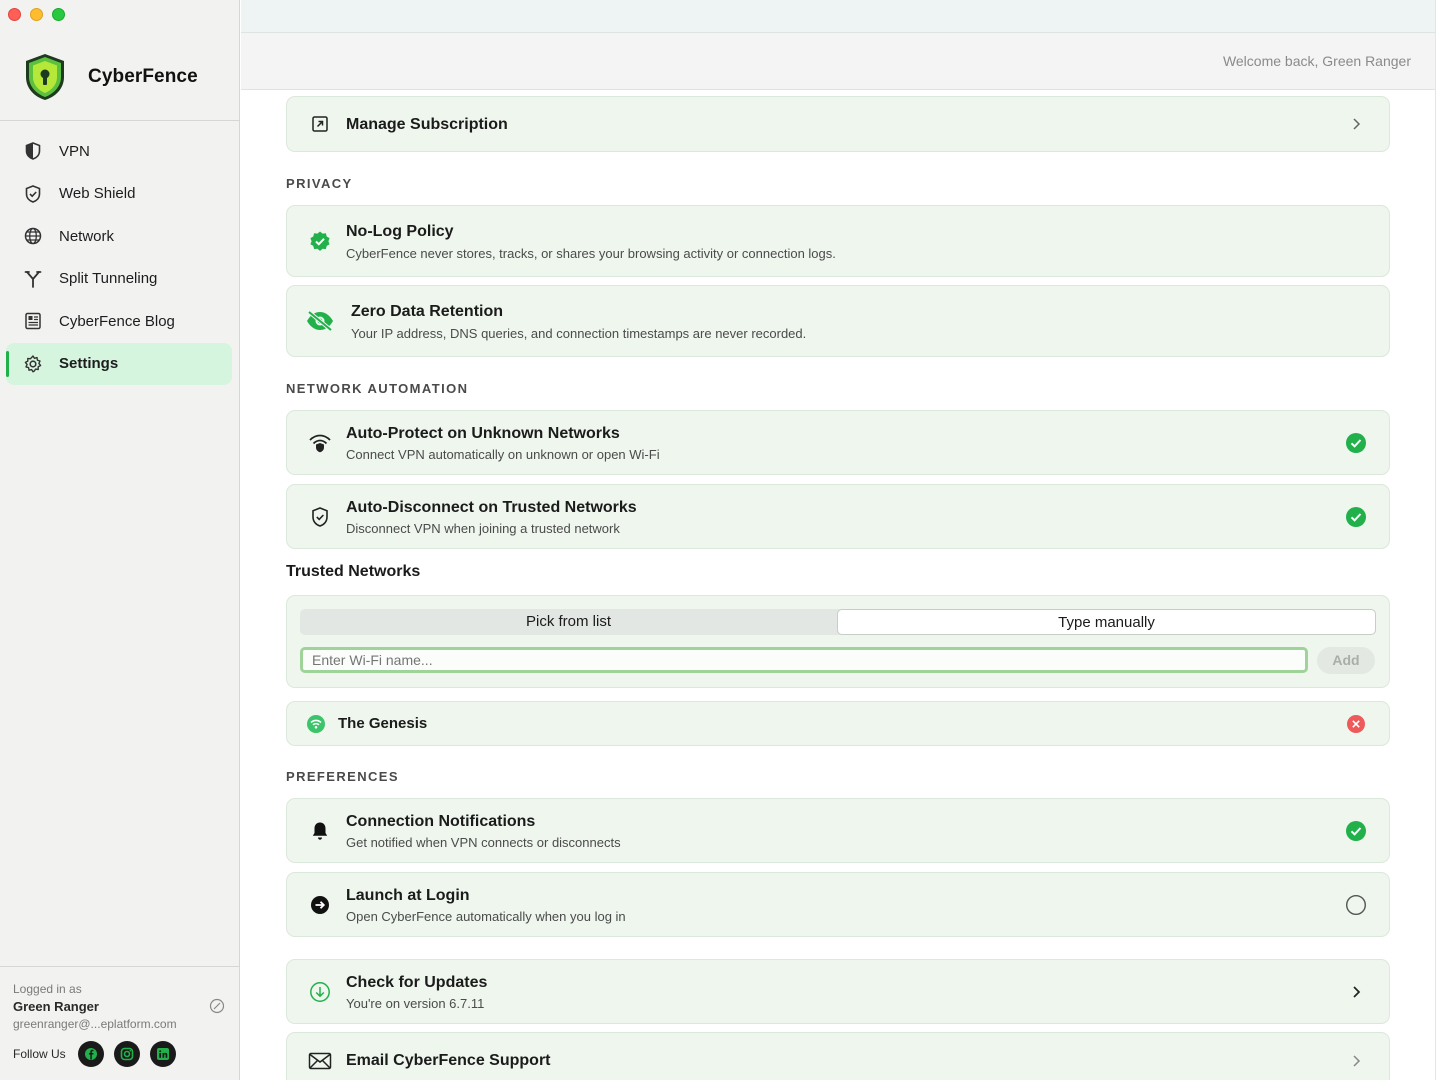 The height and width of the screenshot is (1080, 1436). What do you see at coordinates (1106, 622) in the screenshot?
I see `tab-type-manually: Type manually` at bounding box center [1106, 622].